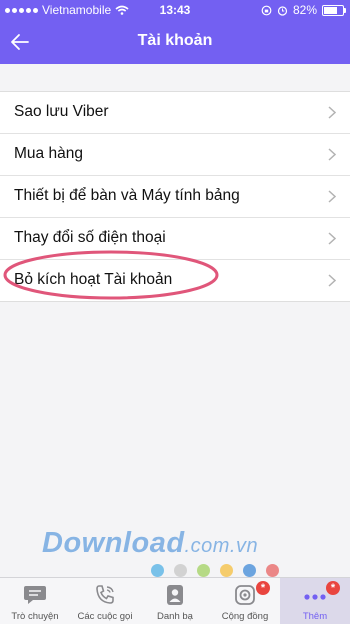 Image resolution: width=350 pixels, height=624 pixels. What do you see at coordinates (245, 595) in the screenshot?
I see `community-icon` at bounding box center [245, 595].